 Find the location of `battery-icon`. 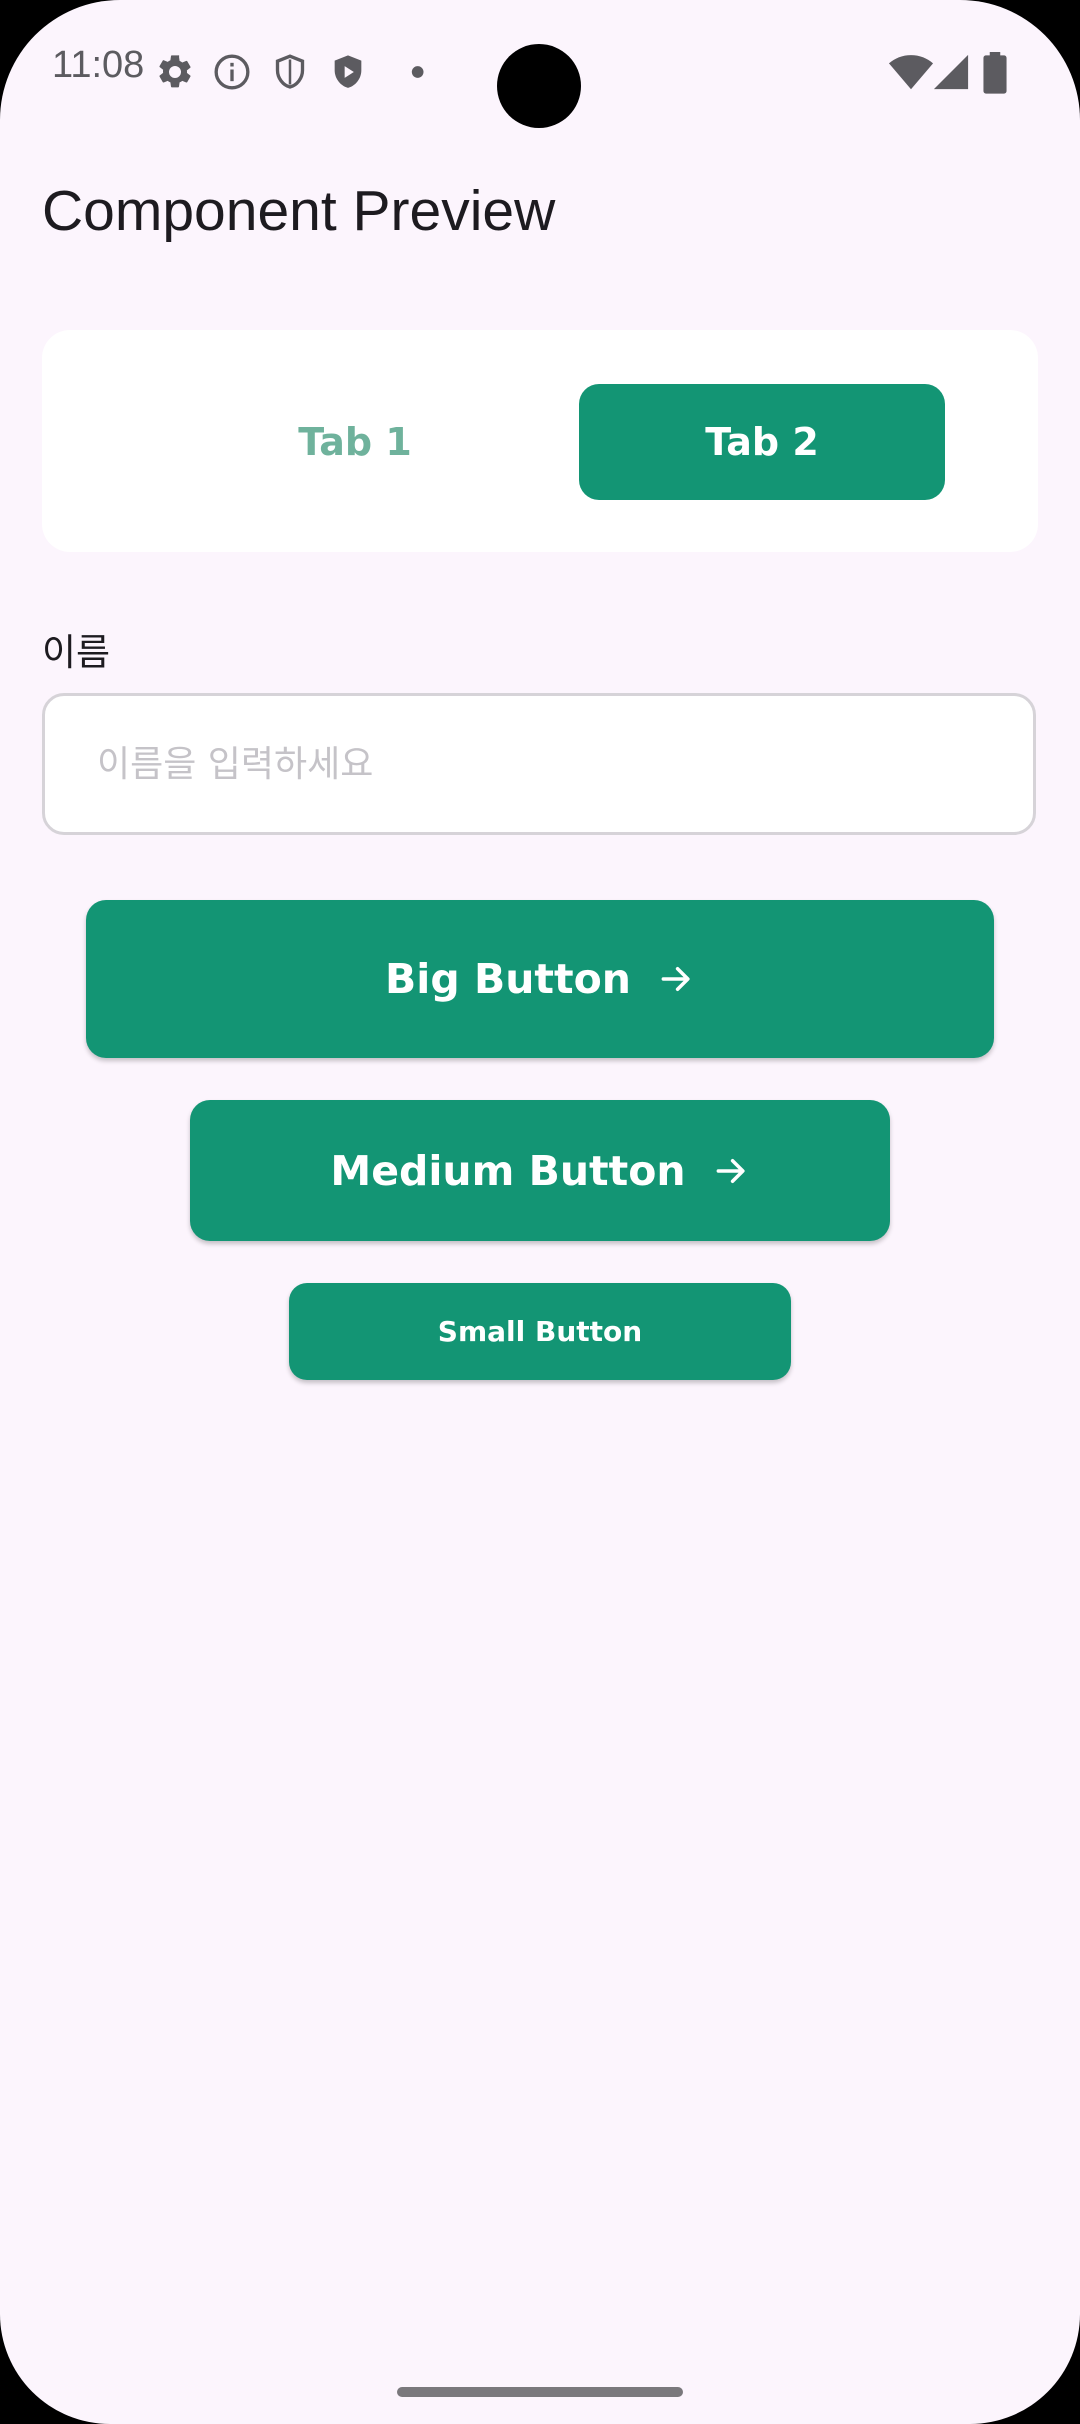

battery-icon is located at coordinates (995, 73).